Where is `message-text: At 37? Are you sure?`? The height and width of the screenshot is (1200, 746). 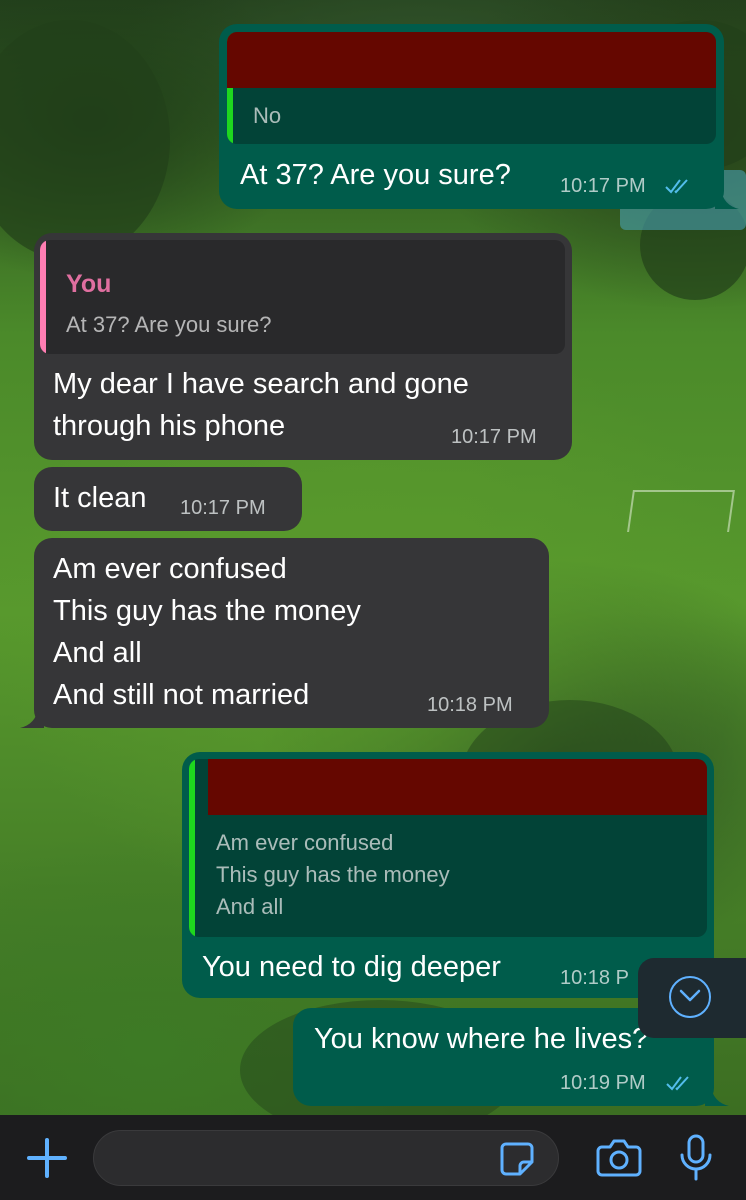
message-text: At 37? Are you sure? is located at coordinates (375, 175).